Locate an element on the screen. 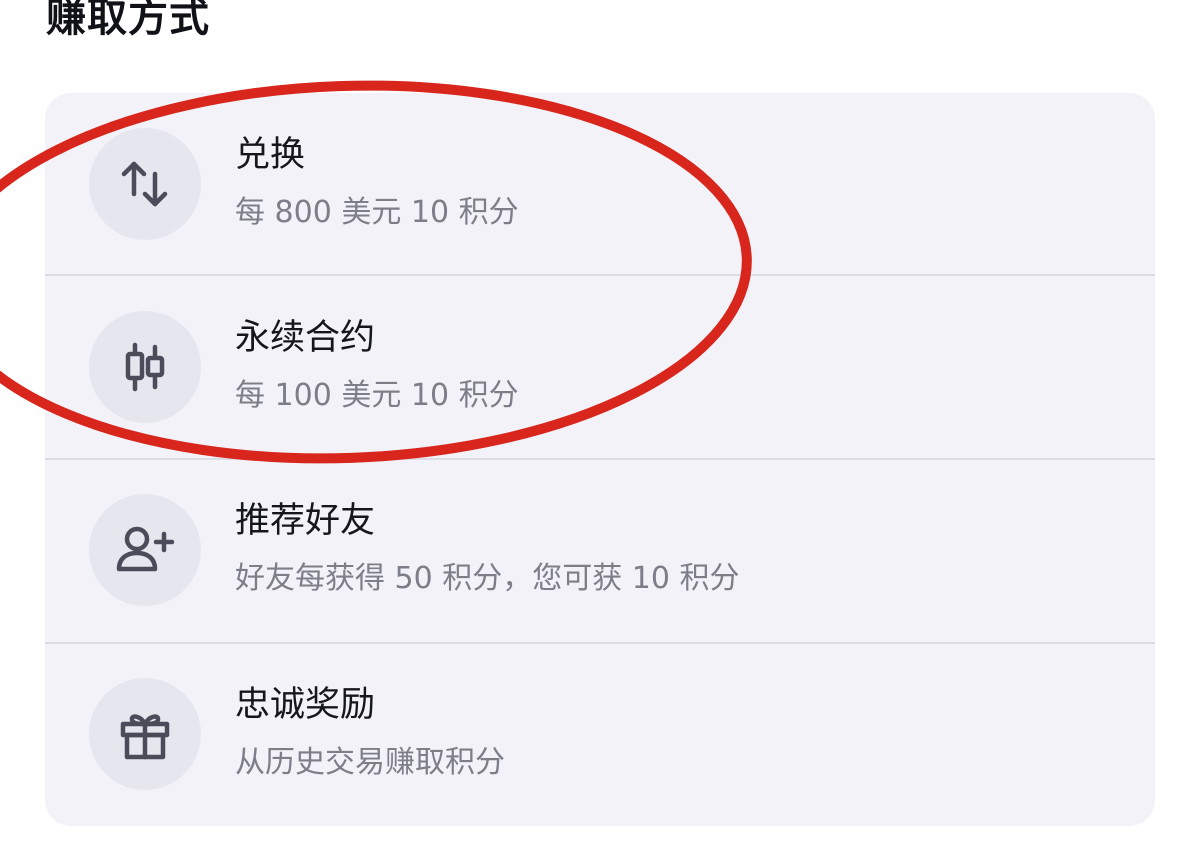  list-item-title: 永续合约 is located at coordinates (305, 338).